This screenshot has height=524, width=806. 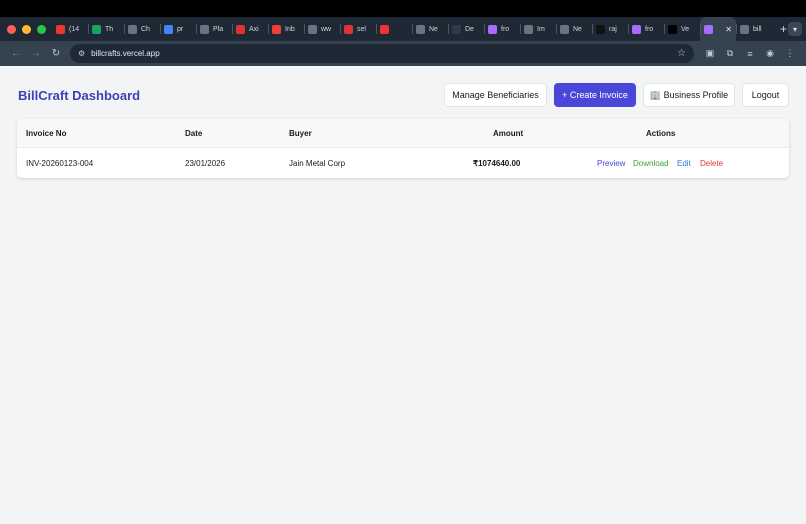 What do you see at coordinates (564, 29) in the screenshot?
I see `chrome-icon` at bounding box center [564, 29].